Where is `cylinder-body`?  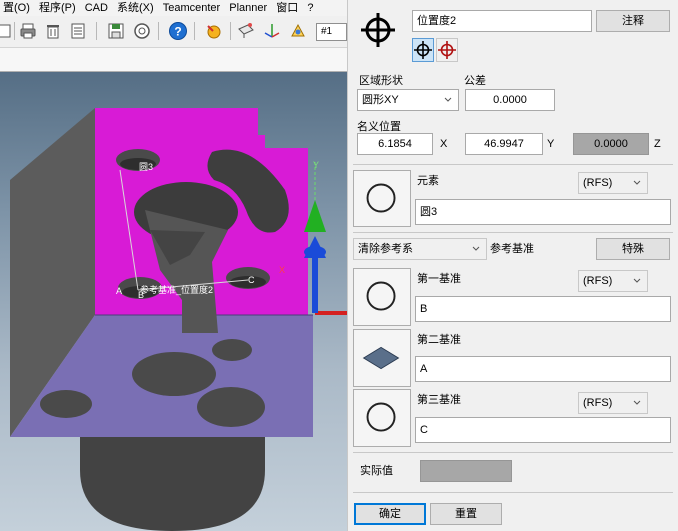 cylinder-body is located at coordinates (172, 483).